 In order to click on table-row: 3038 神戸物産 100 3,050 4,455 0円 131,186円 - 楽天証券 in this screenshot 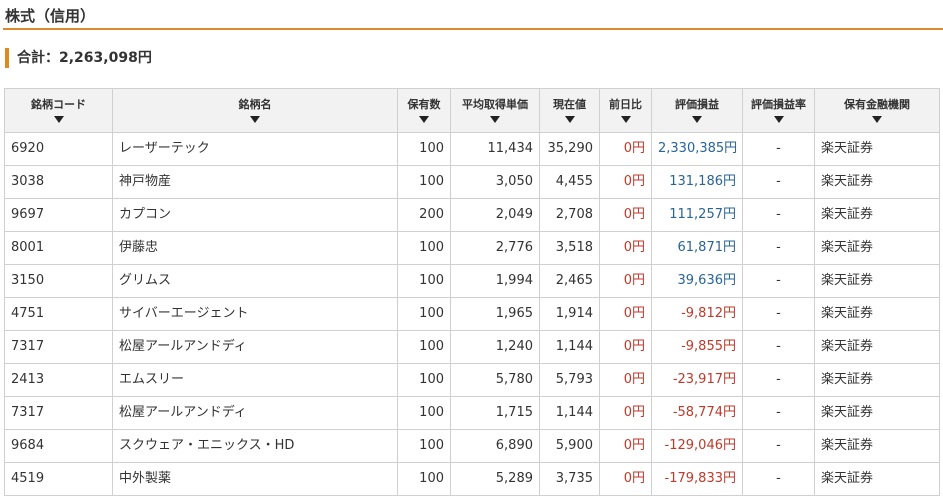, I will do `click(472, 182)`.